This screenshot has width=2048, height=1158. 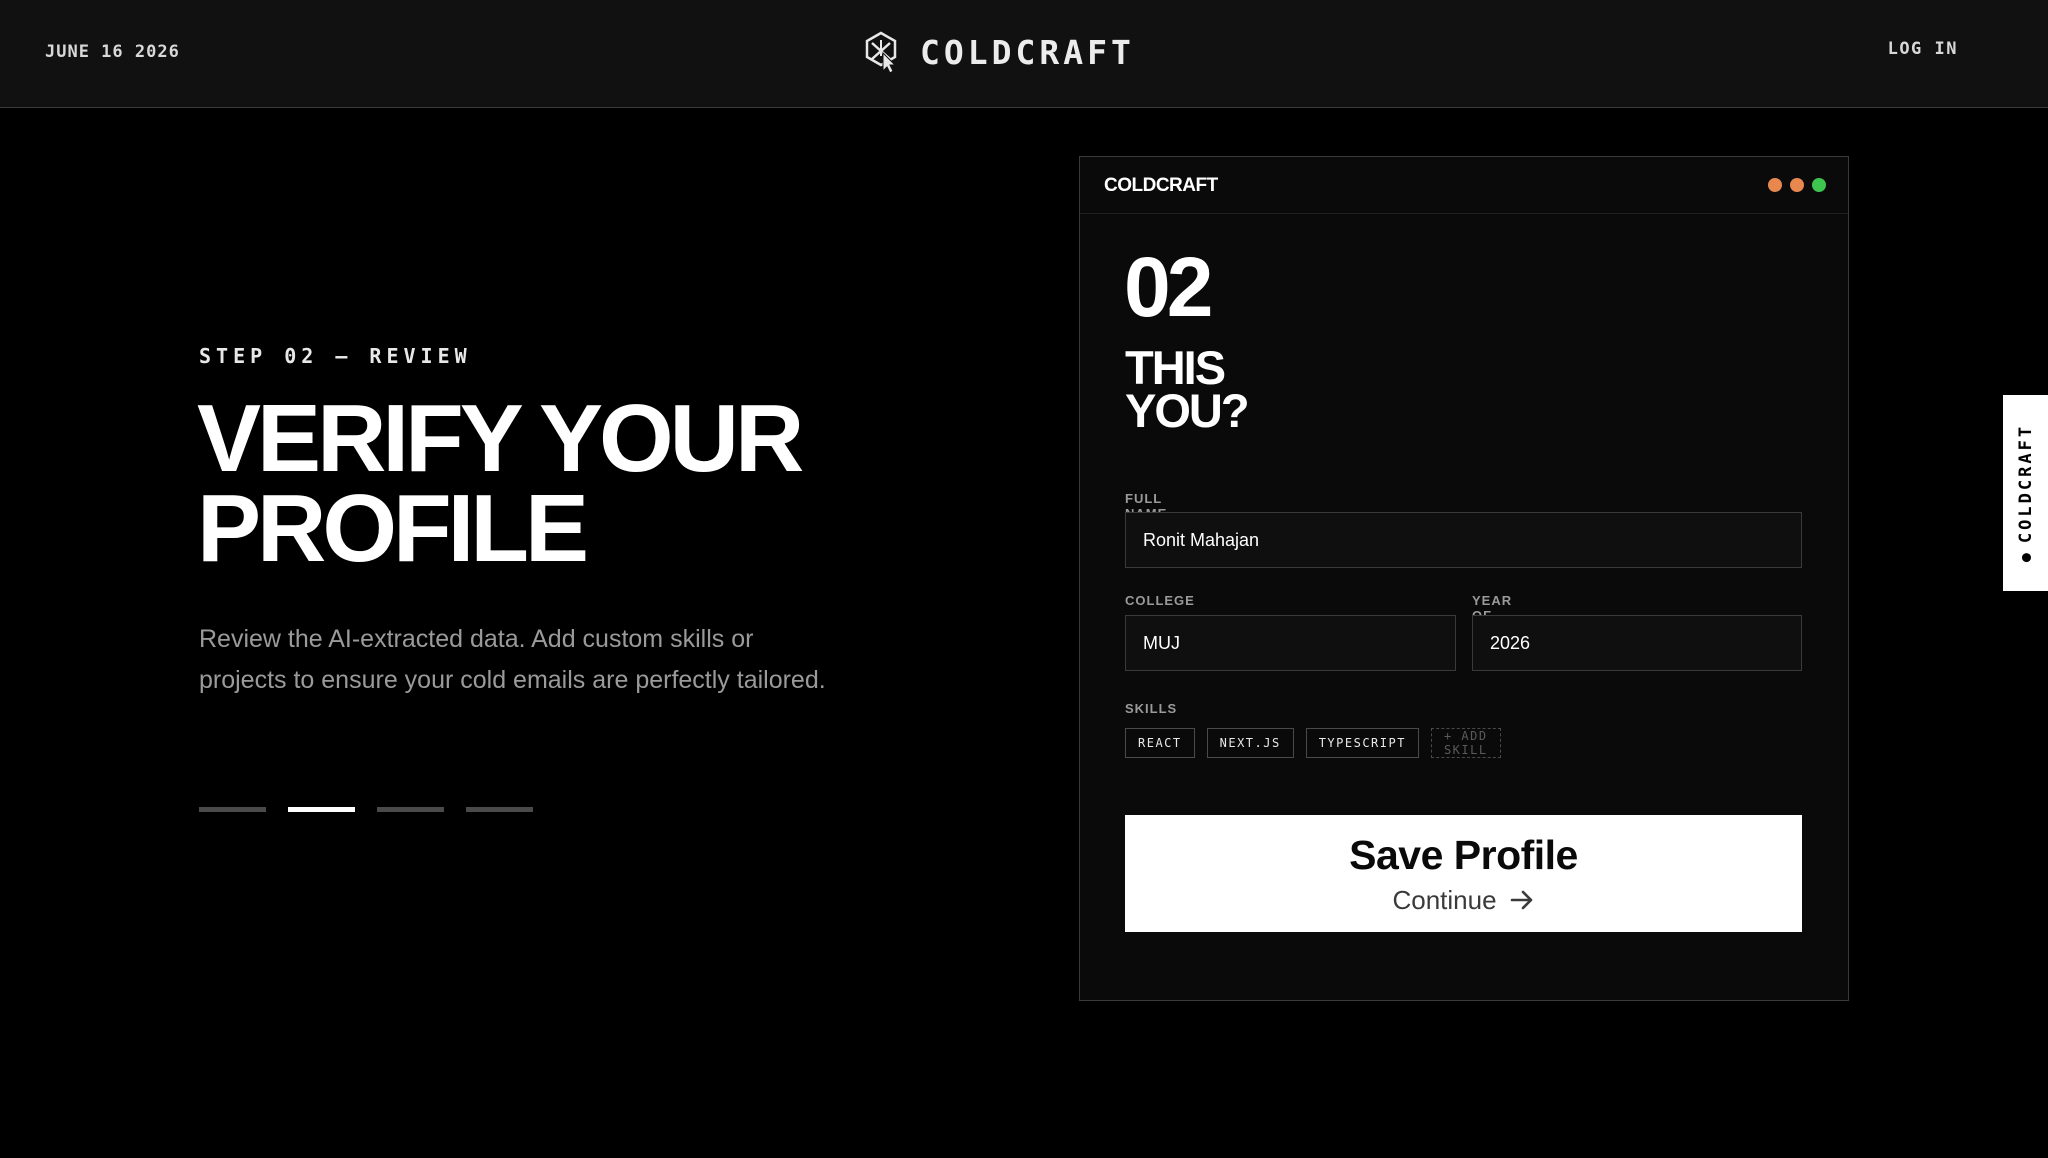 What do you see at coordinates (1463, 854) in the screenshot?
I see `save-profile-label: Save Profile` at bounding box center [1463, 854].